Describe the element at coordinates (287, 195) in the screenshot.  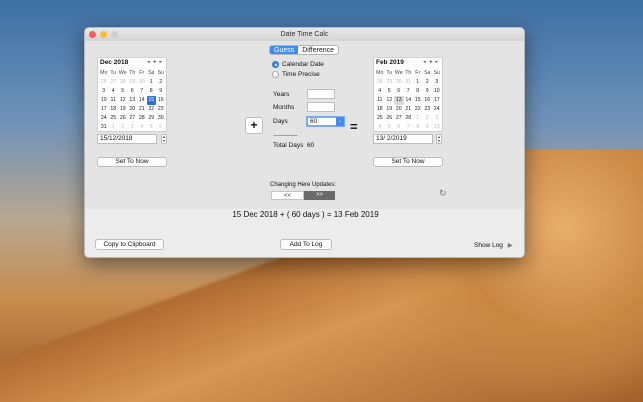
I see `update-left-button: <<` at that location.